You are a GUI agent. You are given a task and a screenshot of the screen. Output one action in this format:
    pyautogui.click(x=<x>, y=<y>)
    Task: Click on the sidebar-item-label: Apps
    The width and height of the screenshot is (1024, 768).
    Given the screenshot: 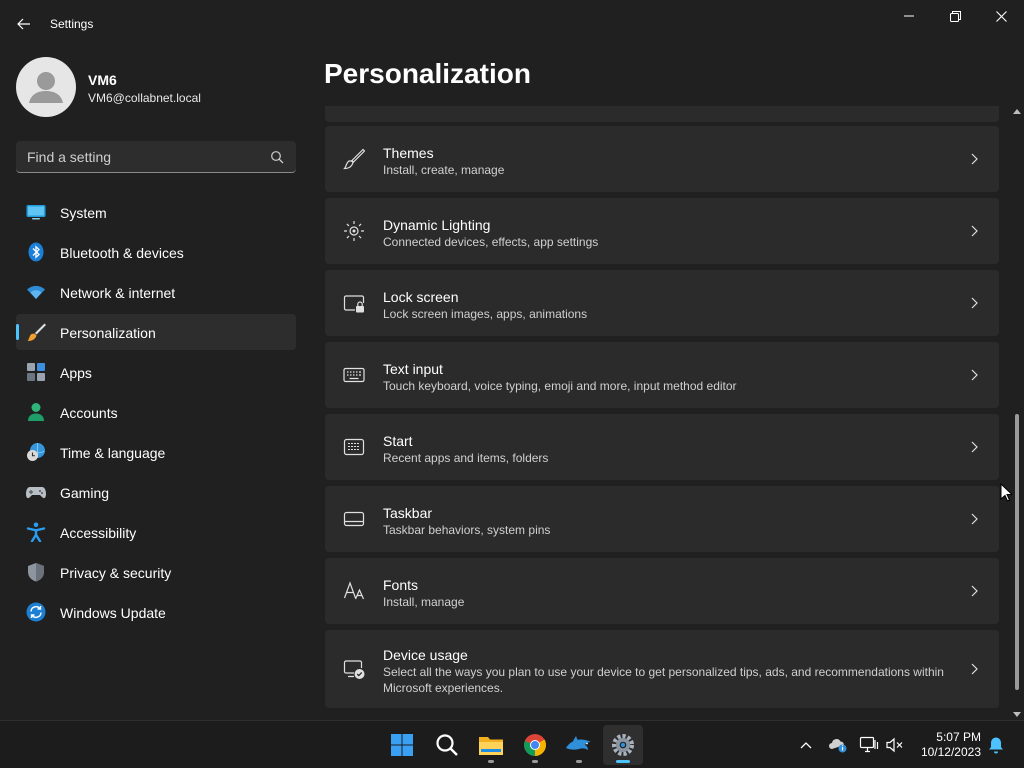 What is the action you would take?
    pyautogui.click(x=76, y=373)
    